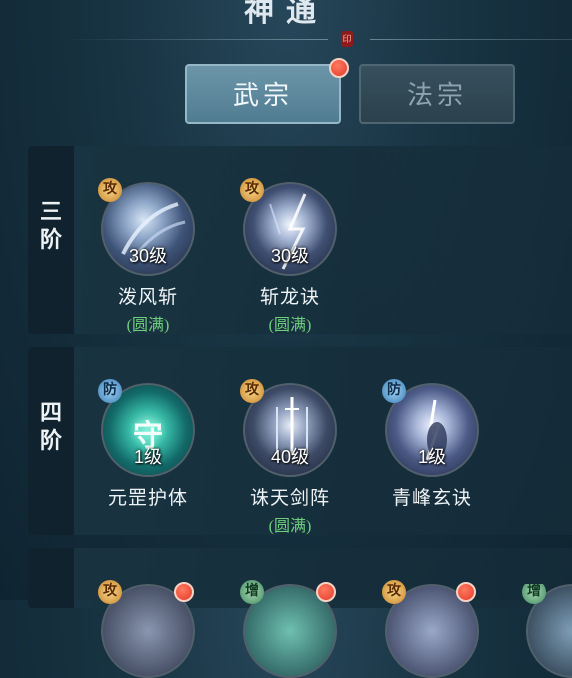 The width and height of the screenshot is (572, 678). I want to click on tier-label-top: 四, so click(50, 412).